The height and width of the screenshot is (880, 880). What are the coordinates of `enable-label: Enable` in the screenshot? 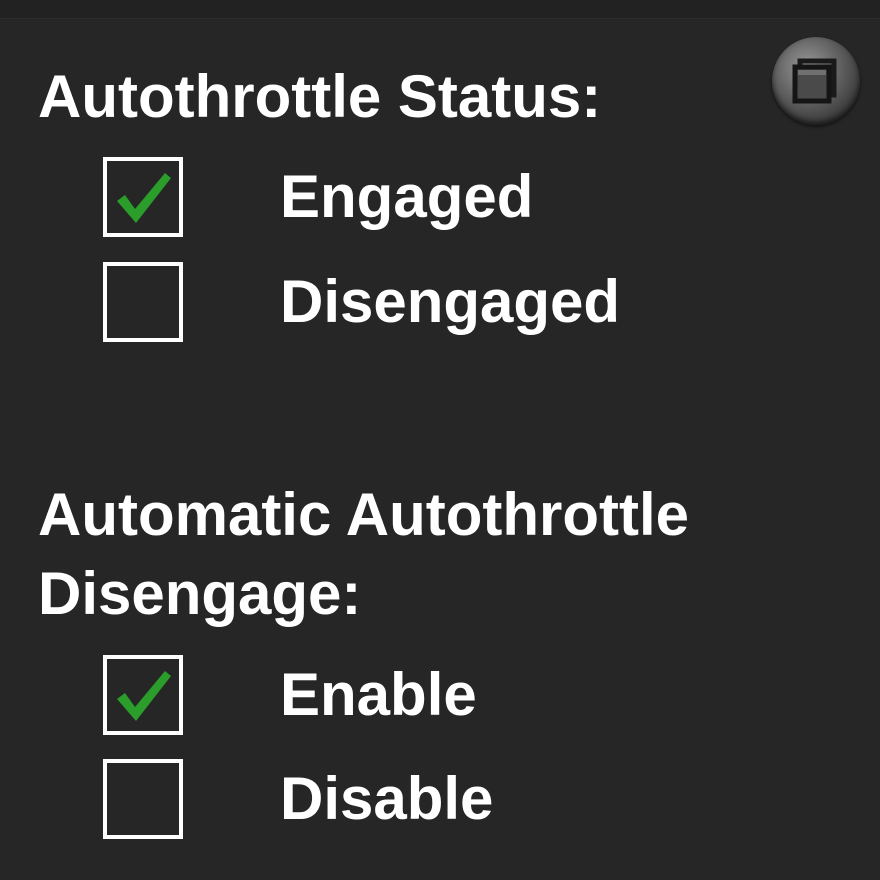 It's located at (378, 694).